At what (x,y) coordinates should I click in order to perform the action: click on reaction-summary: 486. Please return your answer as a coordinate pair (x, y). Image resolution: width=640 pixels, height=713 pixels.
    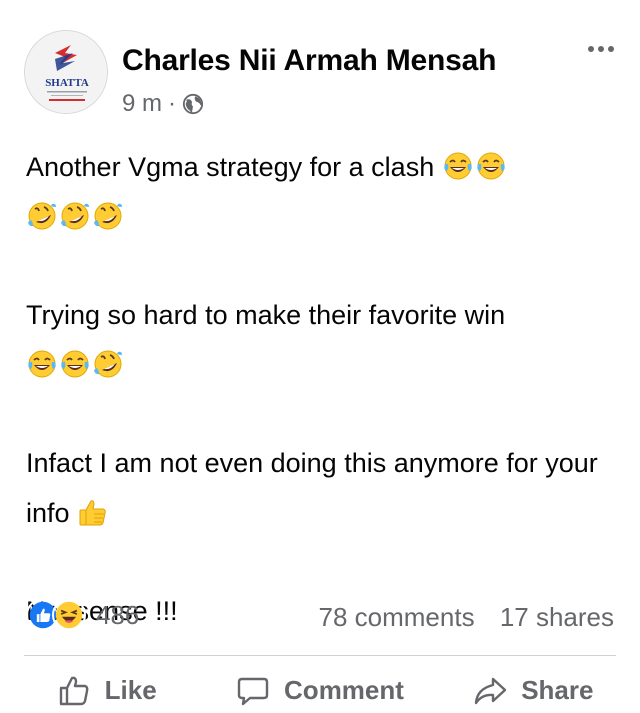
    Looking at the image, I should click on (82, 615).